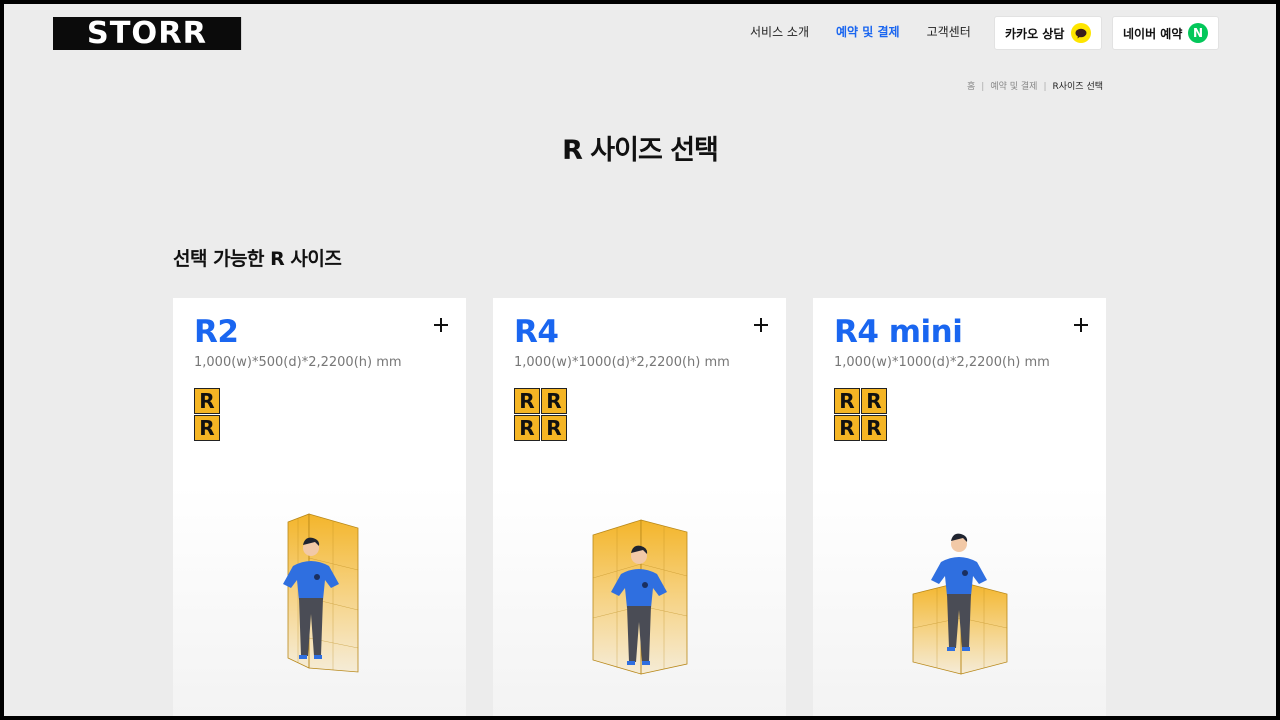 The width and height of the screenshot is (1280, 720). What do you see at coordinates (1198, 33) in the screenshot?
I see `naver-icon: N` at bounding box center [1198, 33].